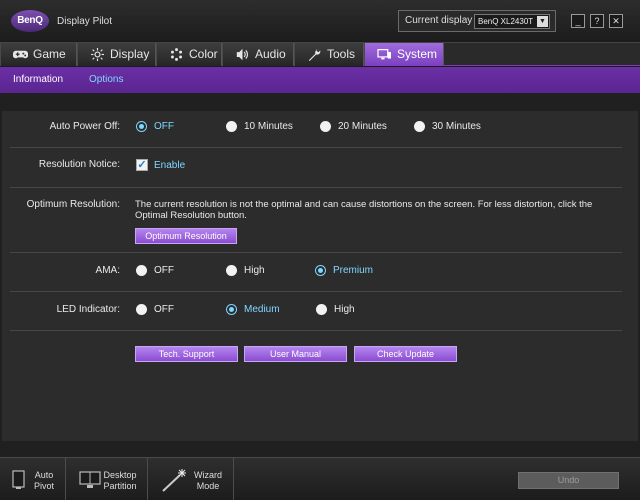  What do you see at coordinates (344, 309) in the screenshot?
I see `led-high-label: High` at bounding box center [344, 309].